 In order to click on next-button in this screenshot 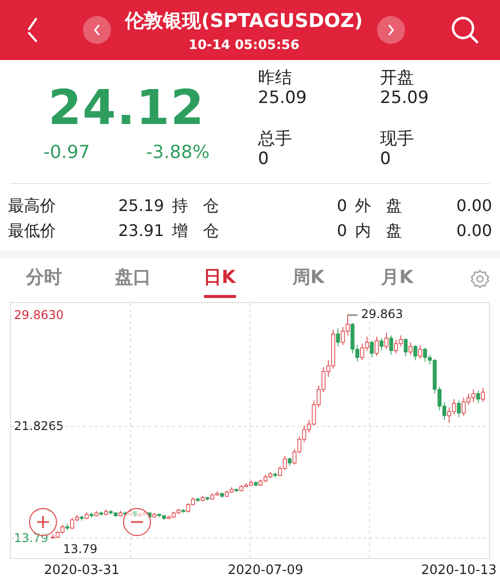, I will do `click(390, 30)`.